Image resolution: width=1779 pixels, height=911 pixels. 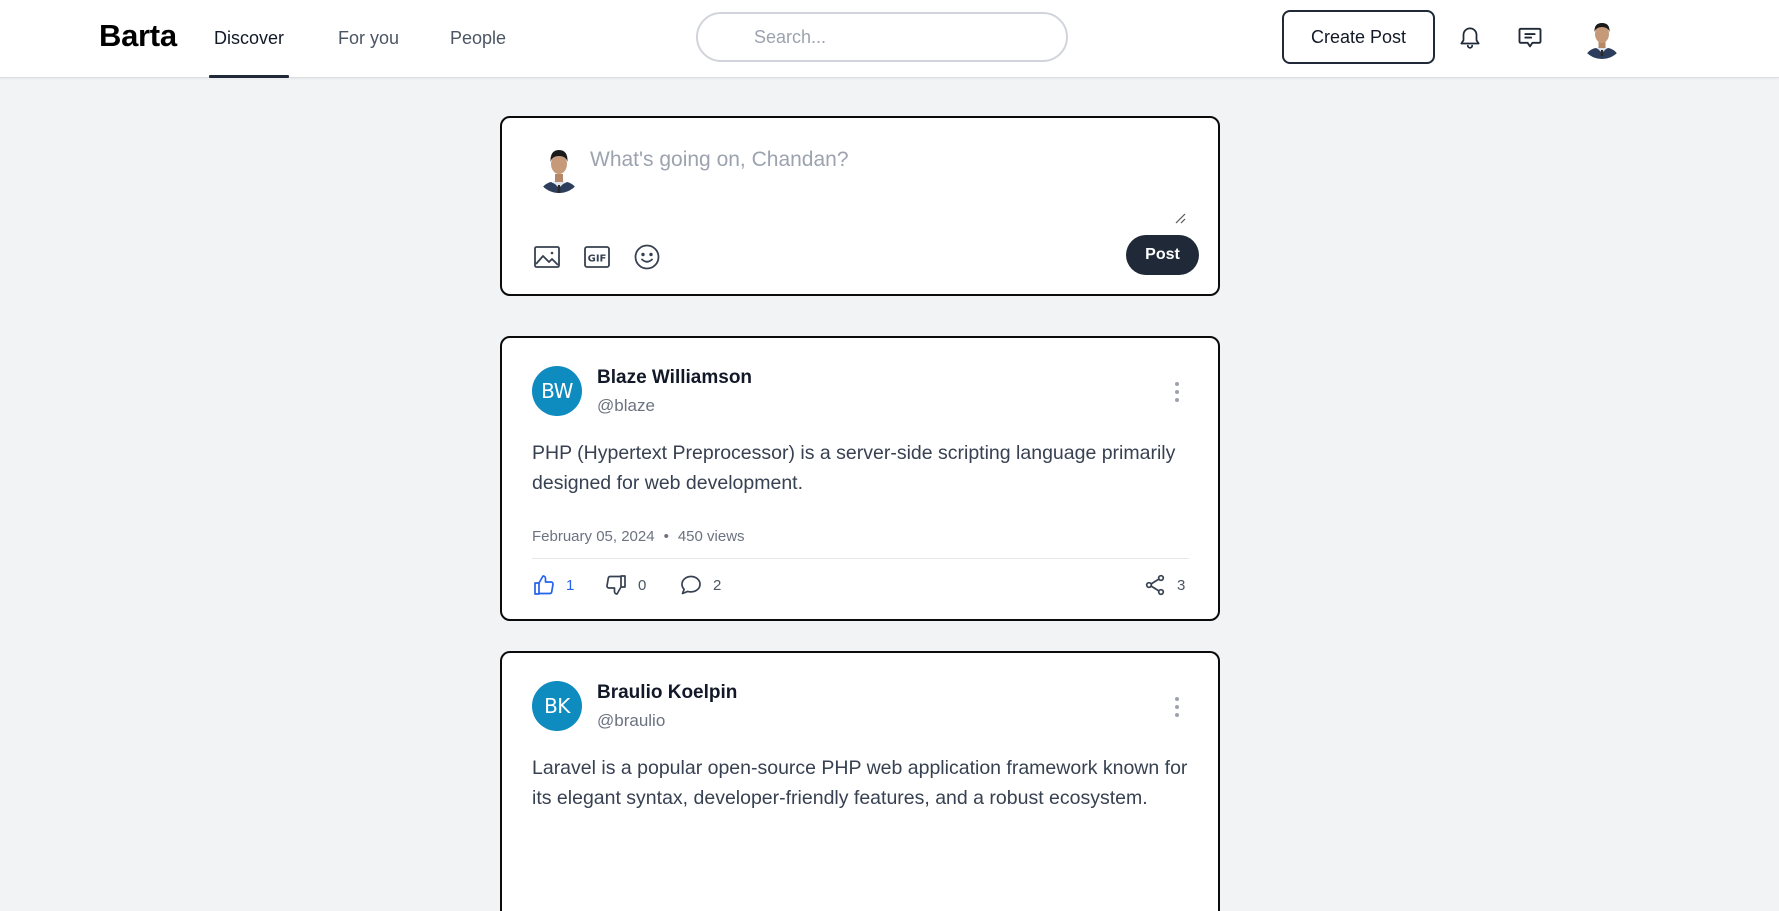 I want to click on image-icon, so click(x=547, y=257).